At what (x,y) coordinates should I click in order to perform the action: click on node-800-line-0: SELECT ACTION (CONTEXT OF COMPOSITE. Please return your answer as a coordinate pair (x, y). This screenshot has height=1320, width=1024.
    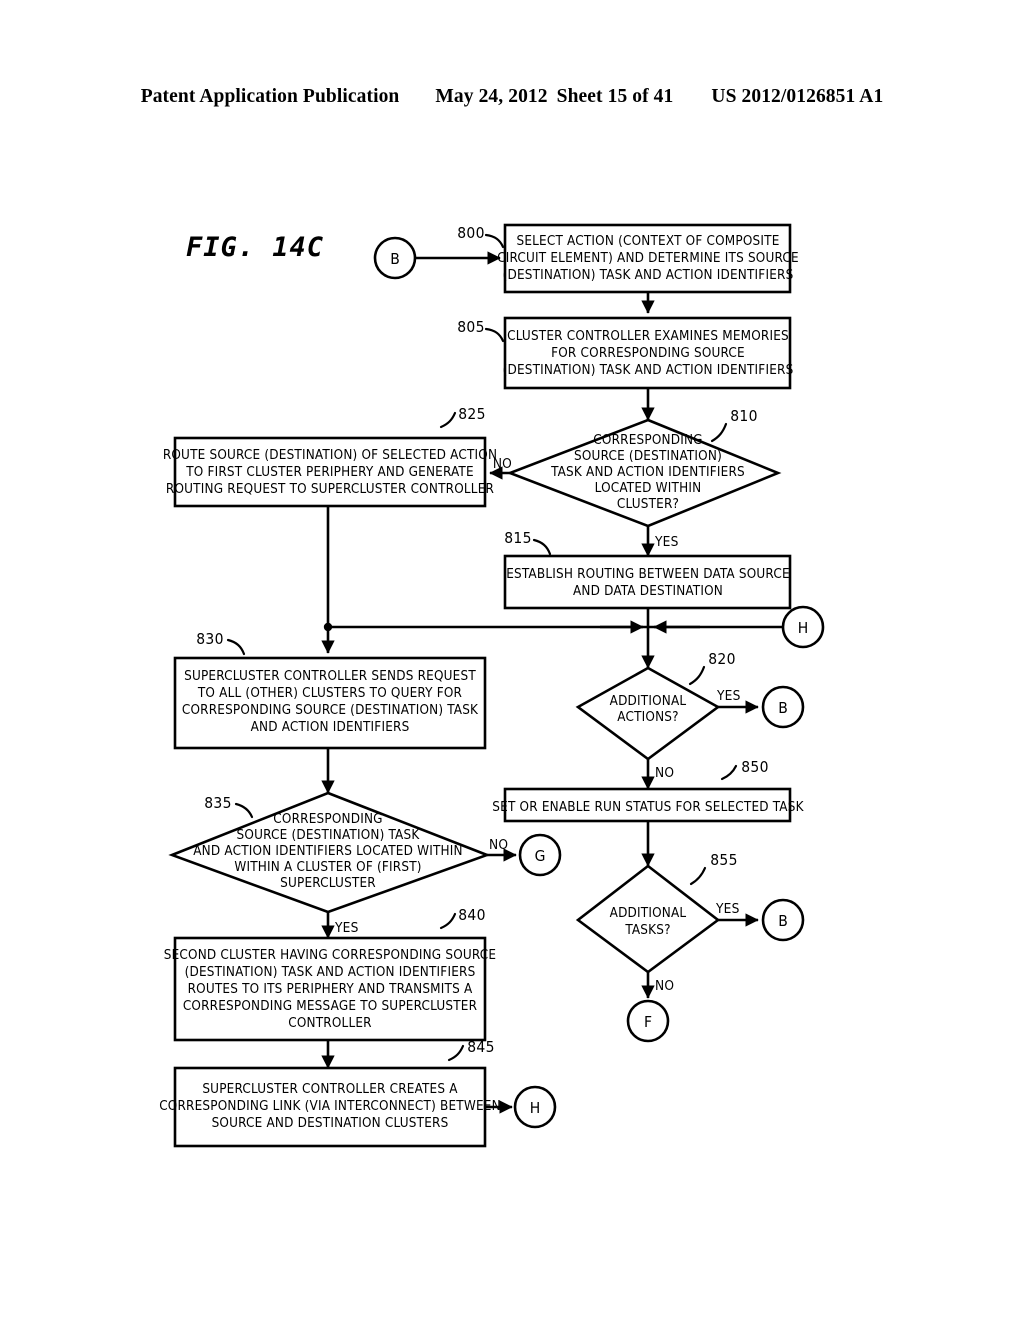
    Looking at the image, I should click on (647, 241).